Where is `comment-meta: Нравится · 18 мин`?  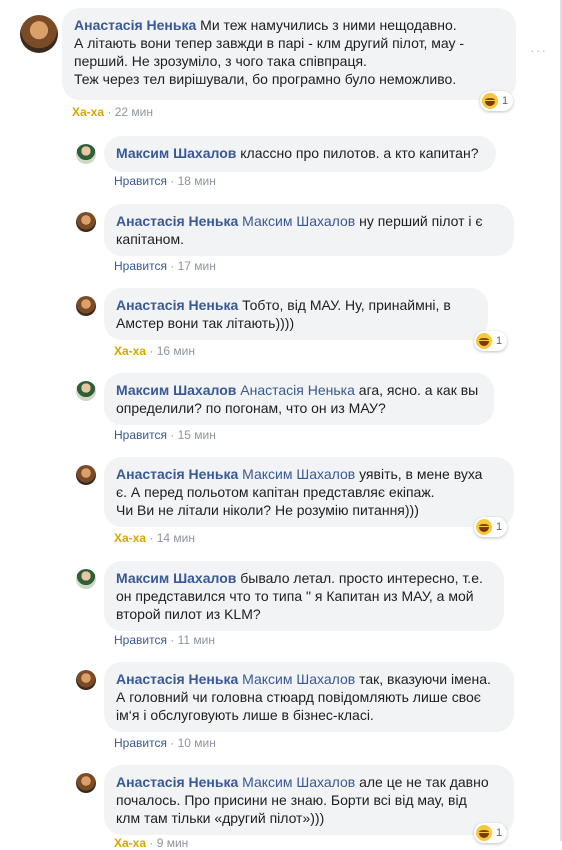 comment-meta: Нравится · 18 мин is located at coordinates (165, 181).